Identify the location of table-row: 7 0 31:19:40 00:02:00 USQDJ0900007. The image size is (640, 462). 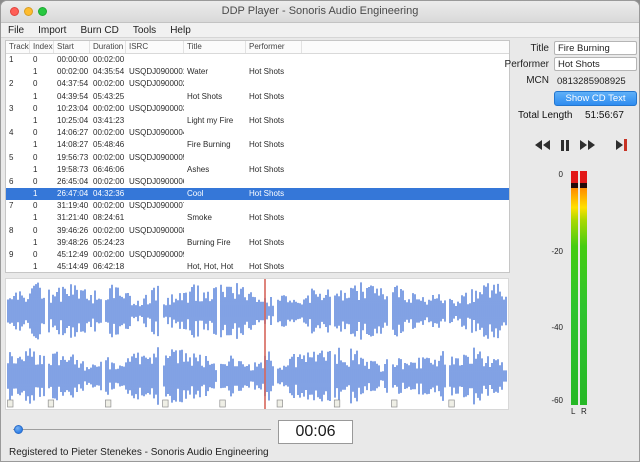
(257, 206).